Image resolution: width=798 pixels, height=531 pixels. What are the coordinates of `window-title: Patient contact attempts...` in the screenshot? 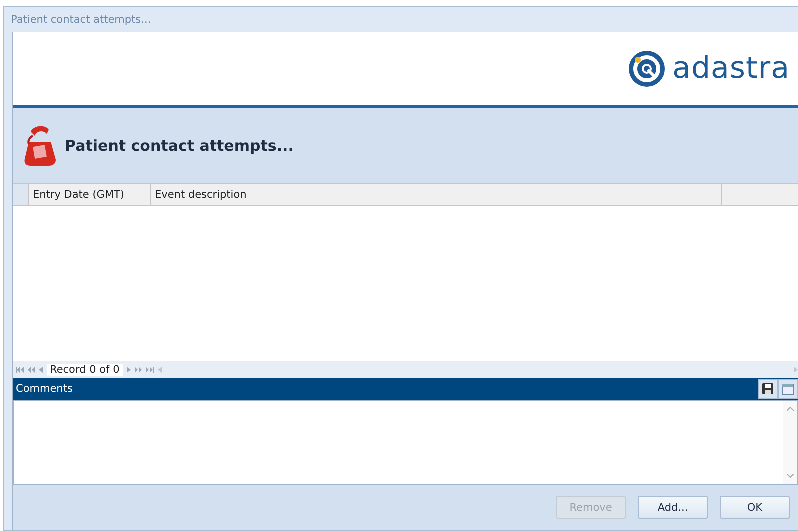 It's located at (81, 20).